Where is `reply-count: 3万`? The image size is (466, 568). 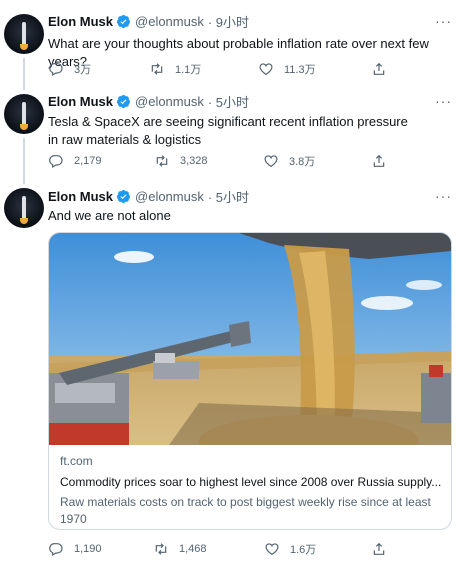
reply-count: 3万 is located at coordinates (83, 70).